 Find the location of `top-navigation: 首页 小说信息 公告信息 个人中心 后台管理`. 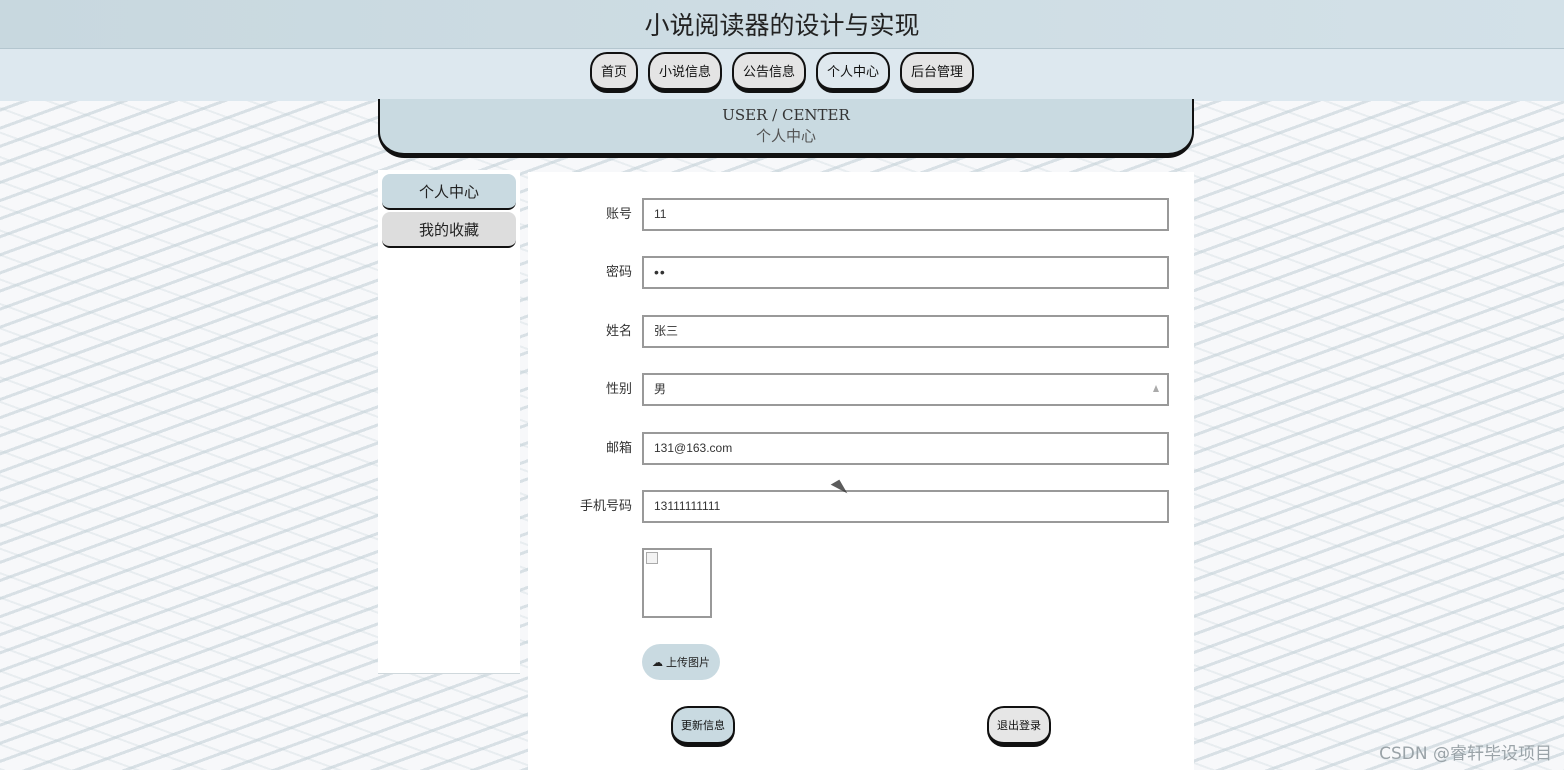

top-navigation: 首页 小说信息 公告信息 个人中心 后台管理 is located at coordinates (782, 75).